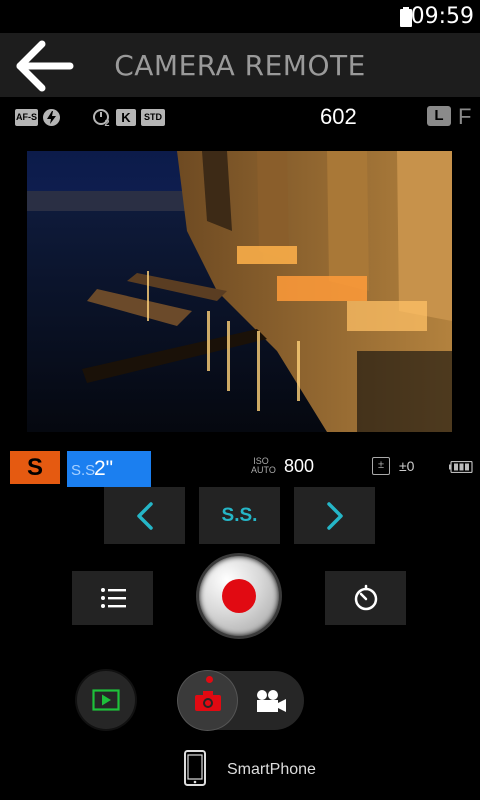 The height and width of the screenshot is (800, 480). I want to click on shutter-speed-value: 2", so click(104, 468).